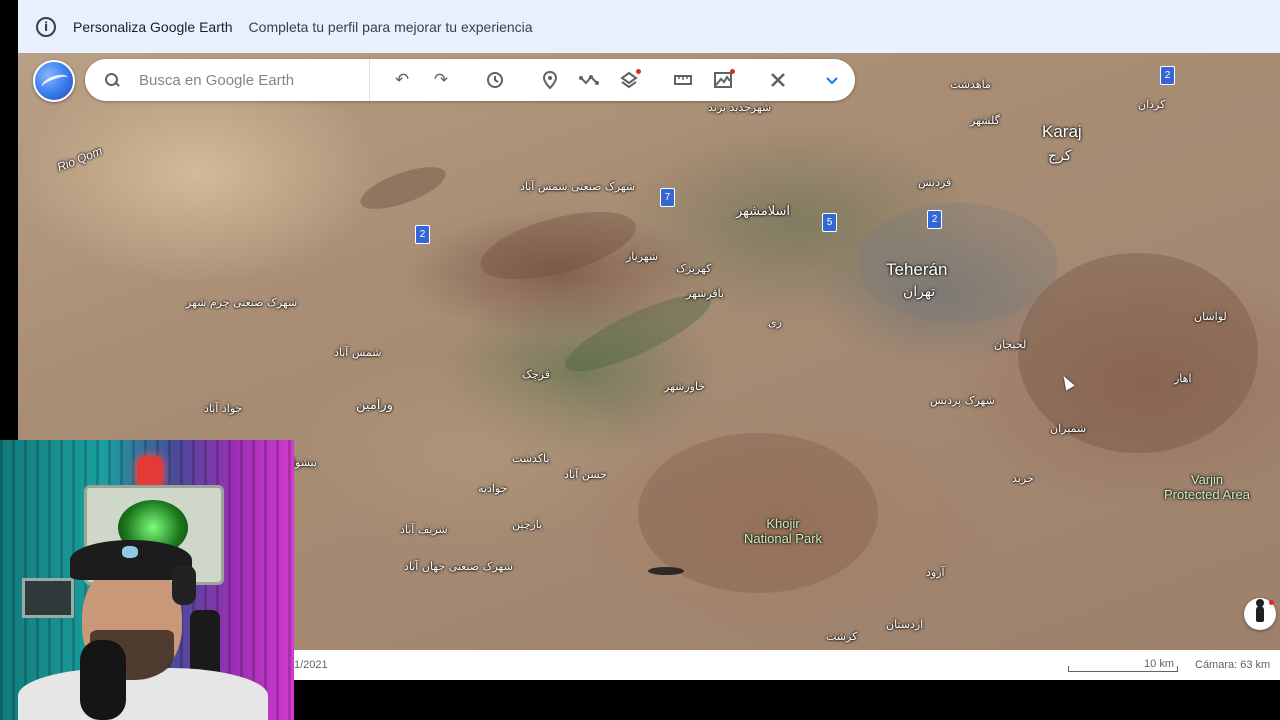 Image resolution: width=1280 pixels, height=720 pixels. What do you see at coordinates (589, 80) in the screenshot?
I see `path-icon` at bounding box center [589, 80].